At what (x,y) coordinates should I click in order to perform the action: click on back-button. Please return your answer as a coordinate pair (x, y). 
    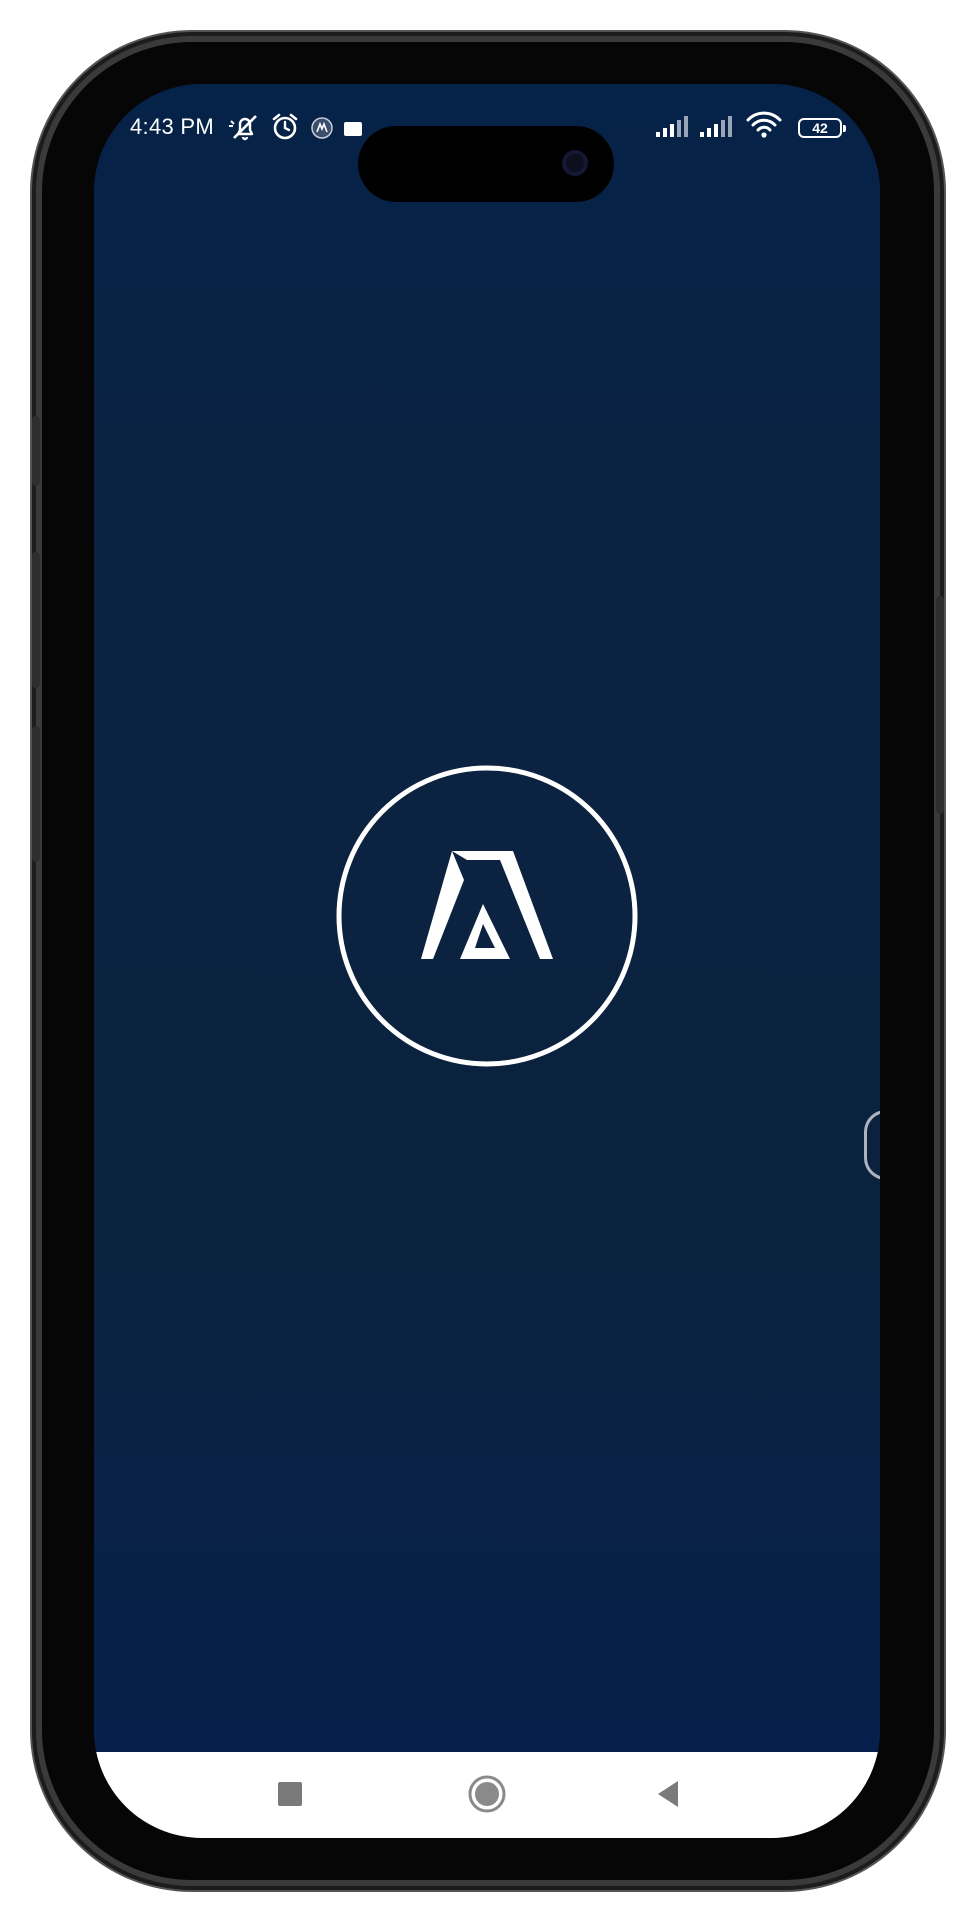
    Looking at the image, I should click on (668, 1794).